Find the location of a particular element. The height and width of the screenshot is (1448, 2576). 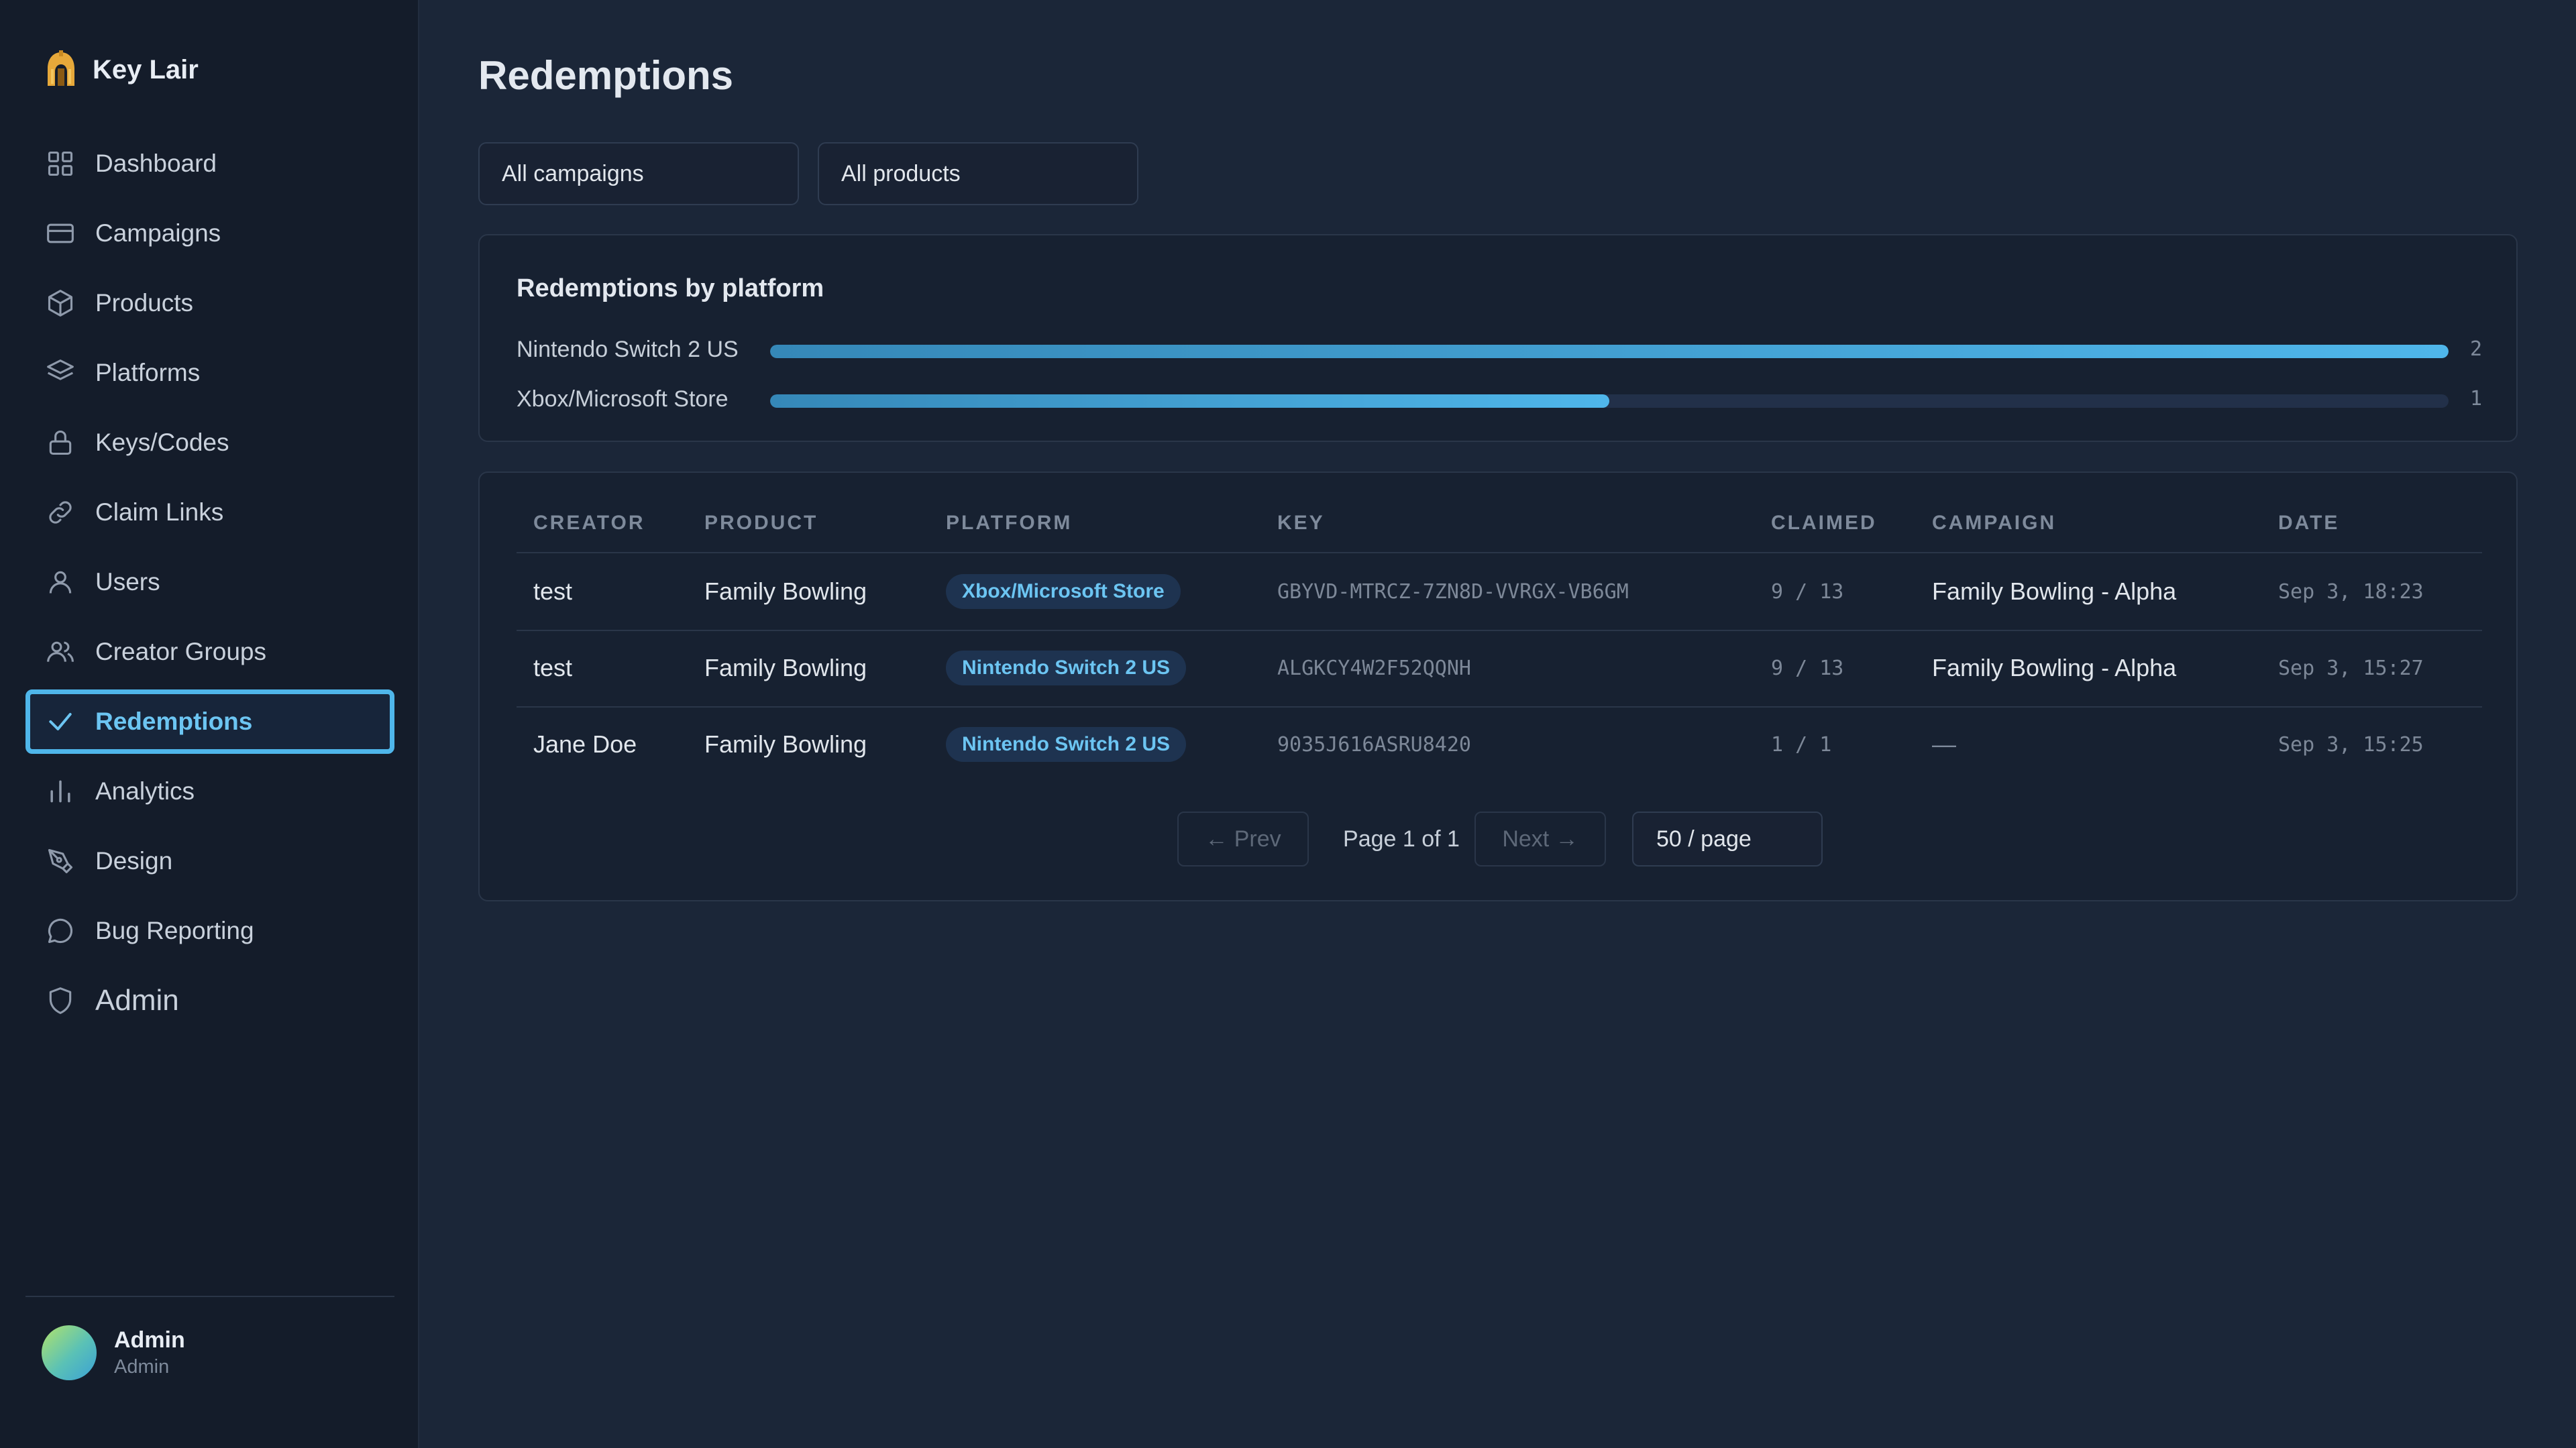

cell-key: GBYVD-MTRCZ-7ZN8D-VVRGX-VB6GM is located at coordinates (1453, 591).